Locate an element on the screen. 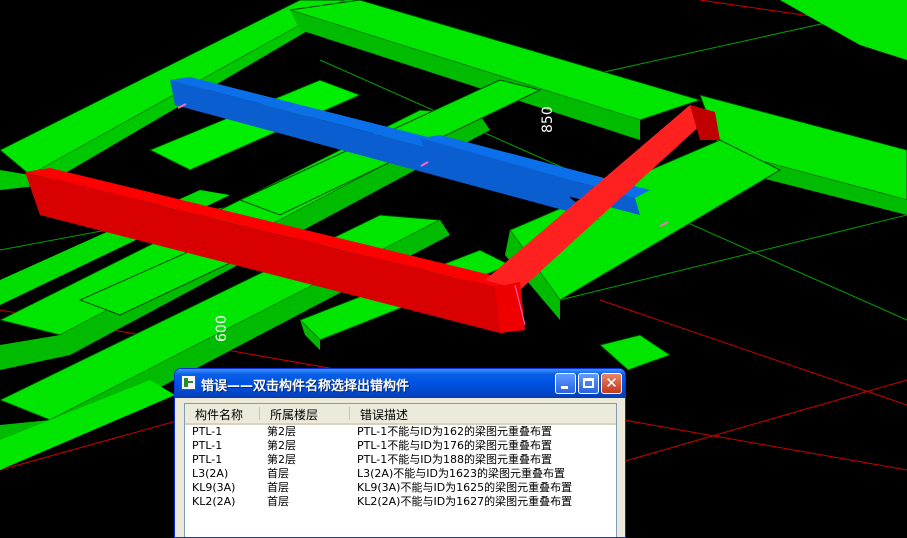 This screenshot has height=538, width=907. list-row: L3(2A) 首层 L3(2A)不能与ID为1623的梁图元重叠布置 is located at coordinates (400, 474).